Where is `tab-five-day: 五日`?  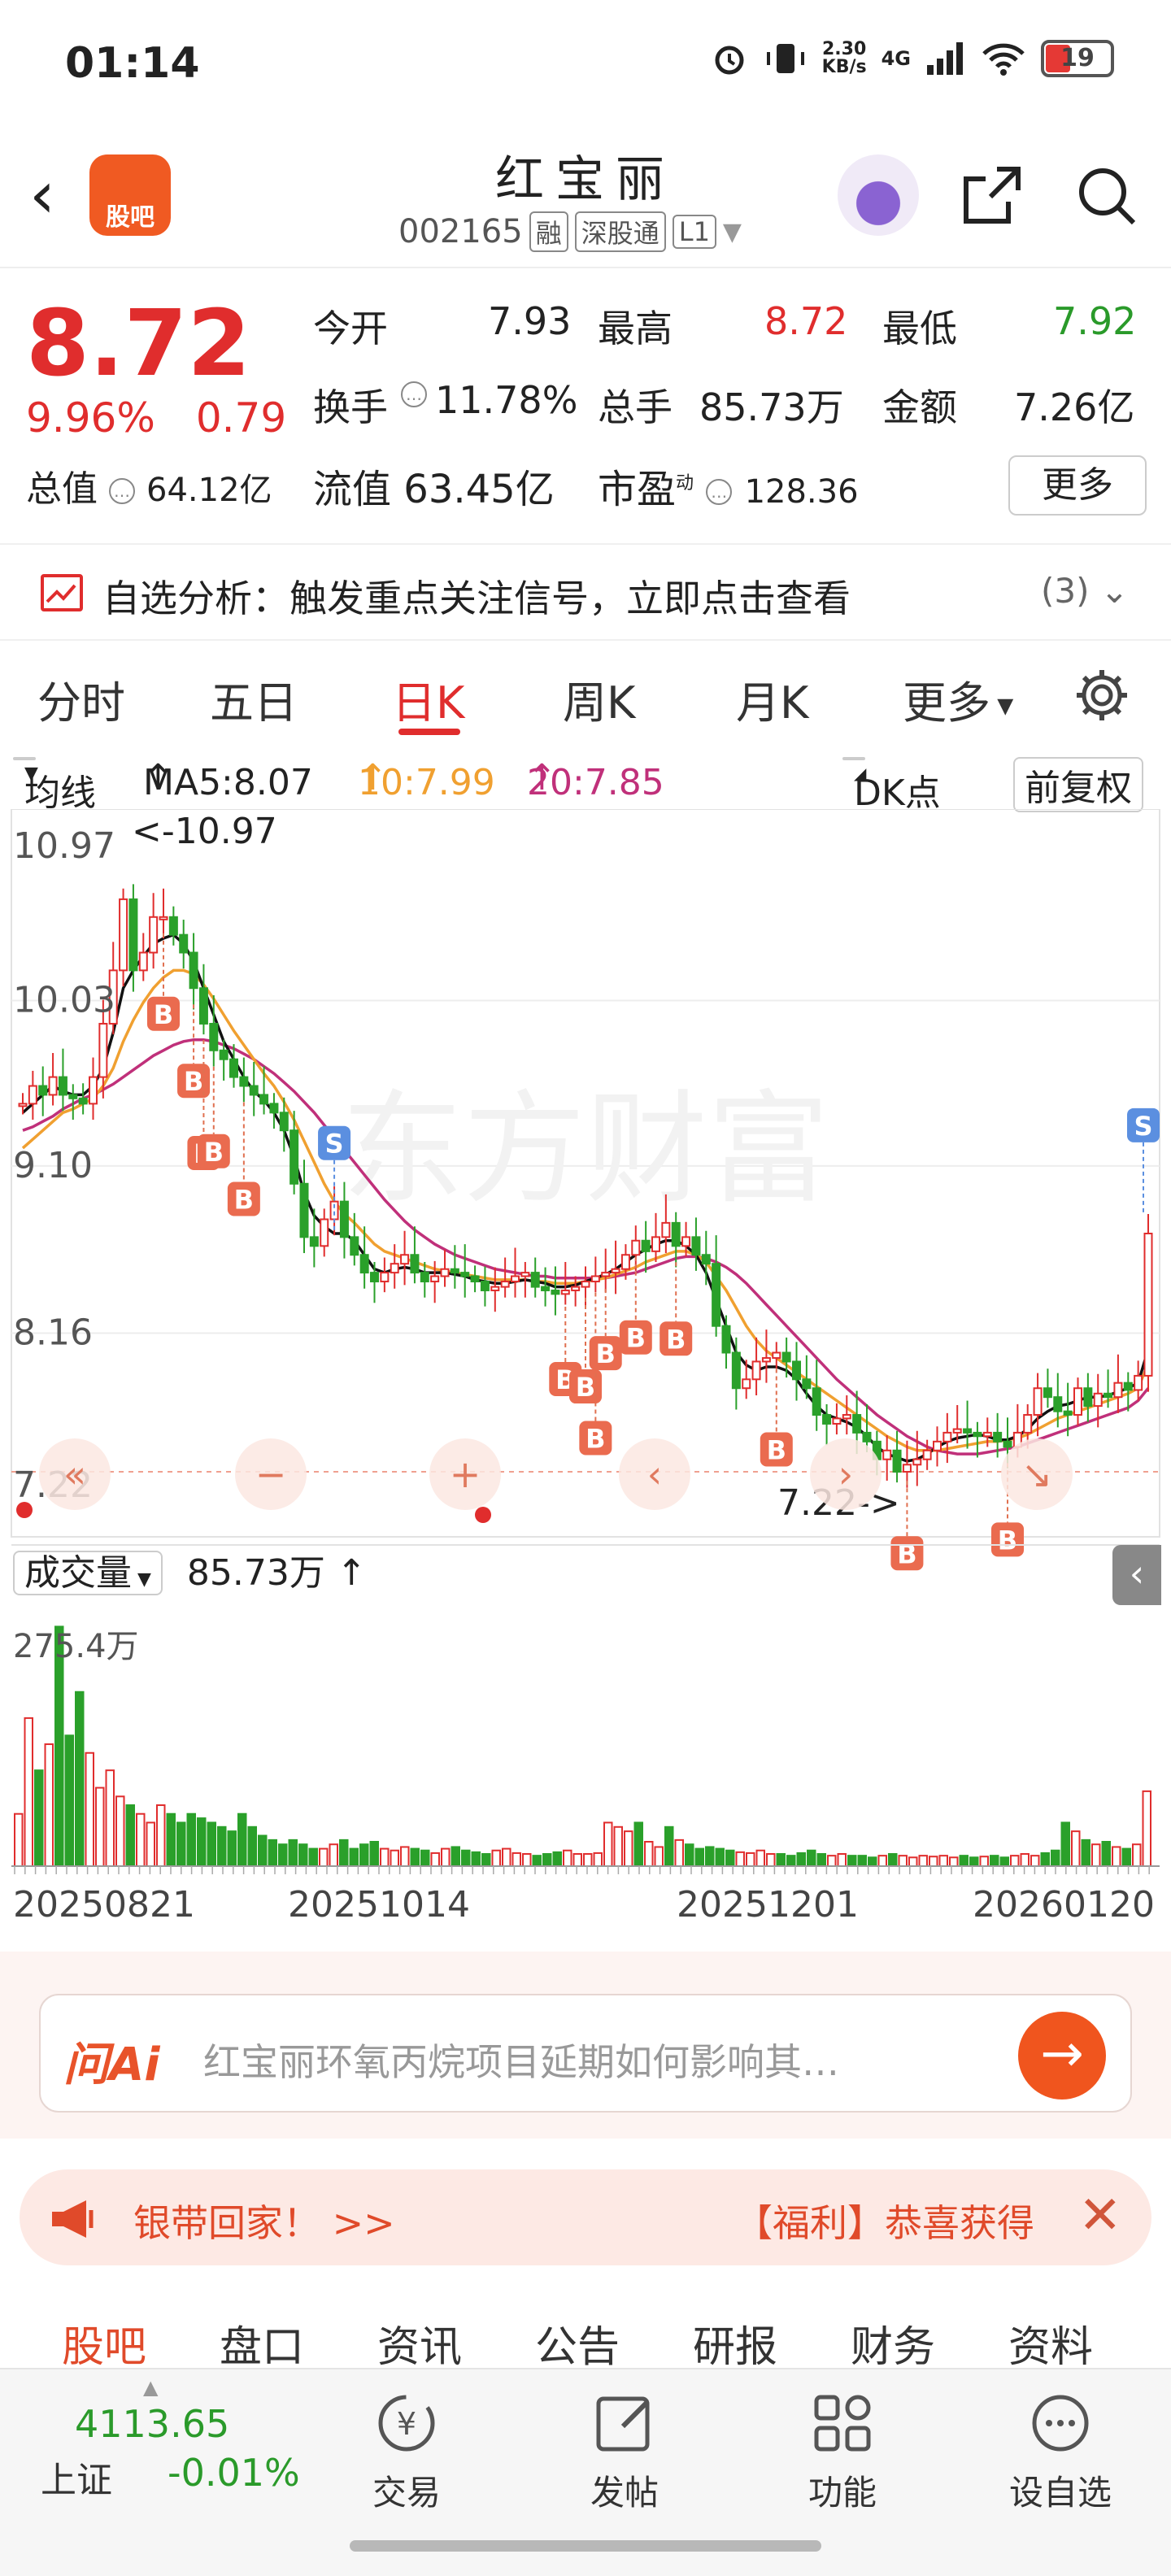 tab-five-day: 五日 is located at coordinates (254, 699).